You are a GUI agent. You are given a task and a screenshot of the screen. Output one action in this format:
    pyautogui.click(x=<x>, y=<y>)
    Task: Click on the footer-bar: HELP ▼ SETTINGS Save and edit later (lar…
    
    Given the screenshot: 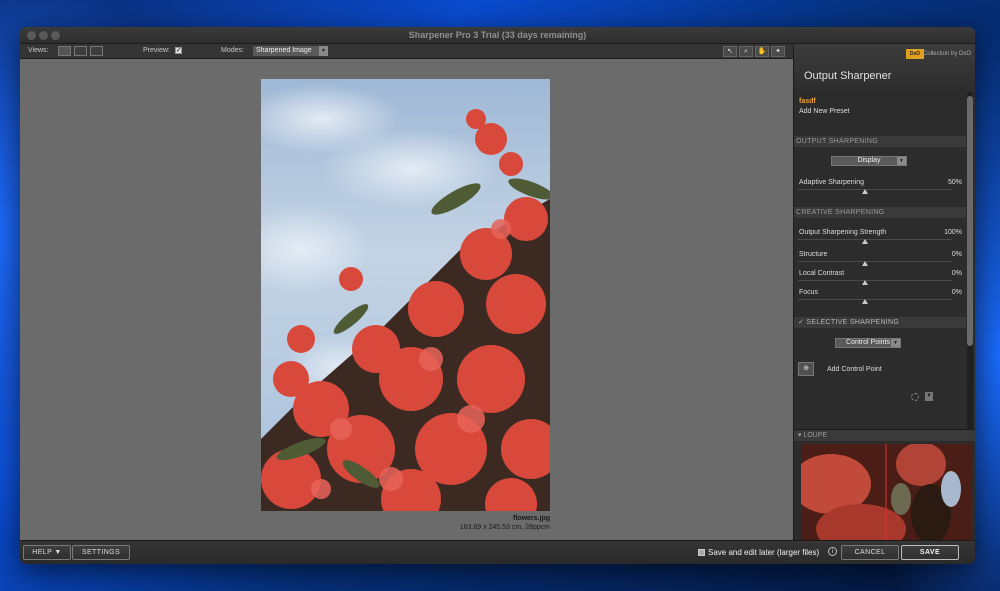 What is the action you would take?
    pyautogui.click(x=497, y=552)
    